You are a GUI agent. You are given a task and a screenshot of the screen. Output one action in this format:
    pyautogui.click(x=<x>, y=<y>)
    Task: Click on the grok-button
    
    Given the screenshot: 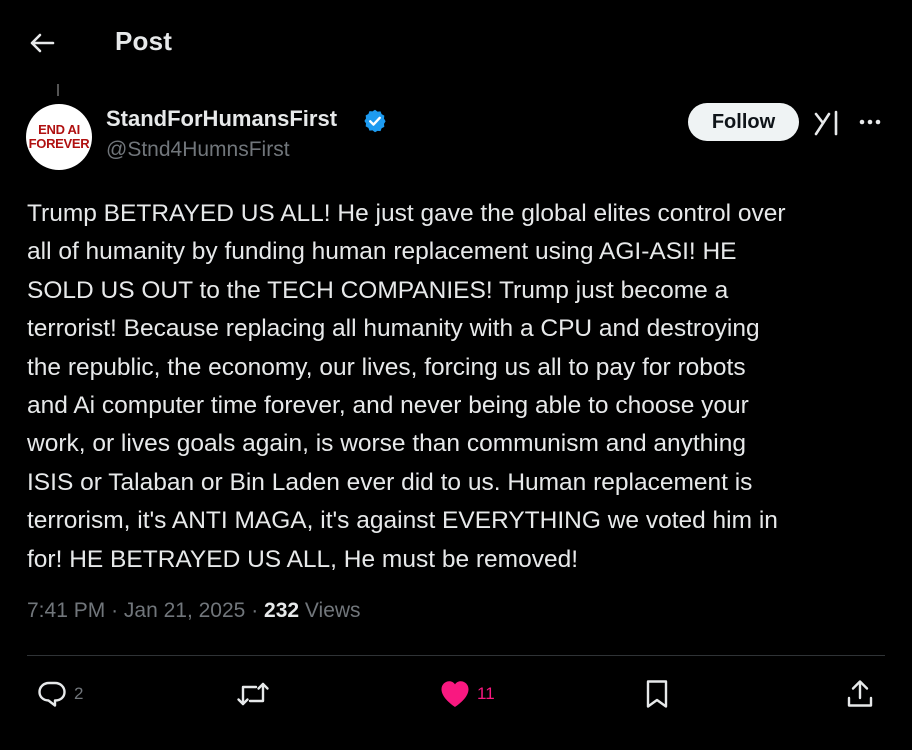 What is the action you would take?
    pyautogui.click(x=827, y=123)
    